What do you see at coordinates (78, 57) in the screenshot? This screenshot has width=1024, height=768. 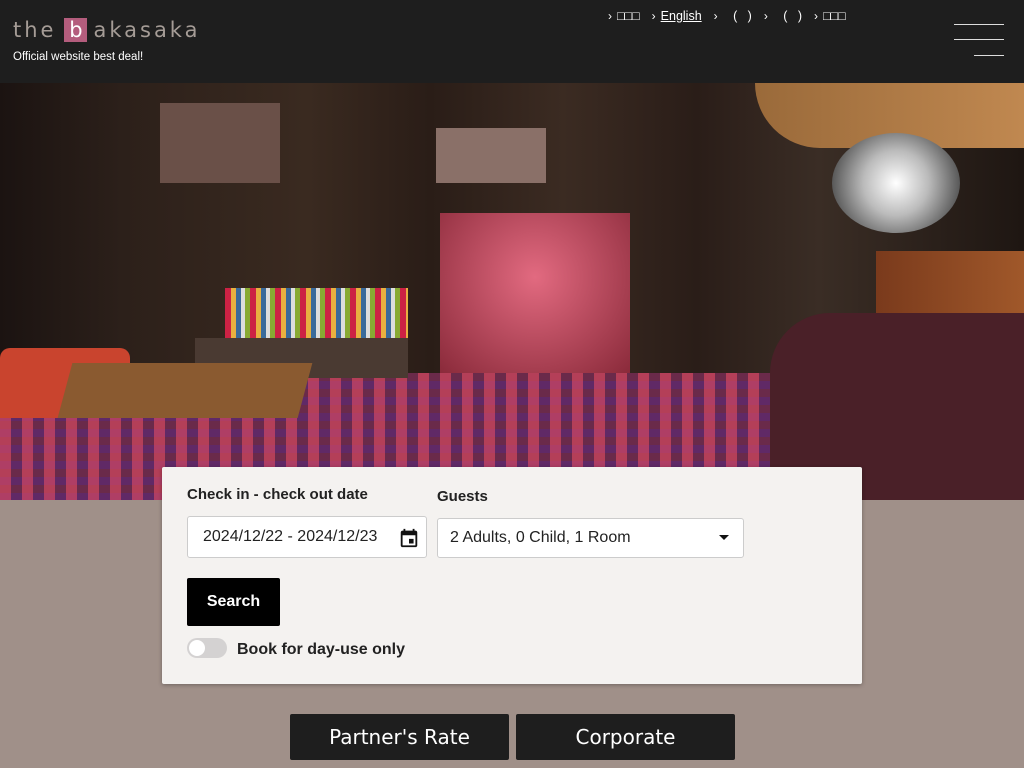 I see `tagline: Official website best deal!` at bounding box center [78, 57].